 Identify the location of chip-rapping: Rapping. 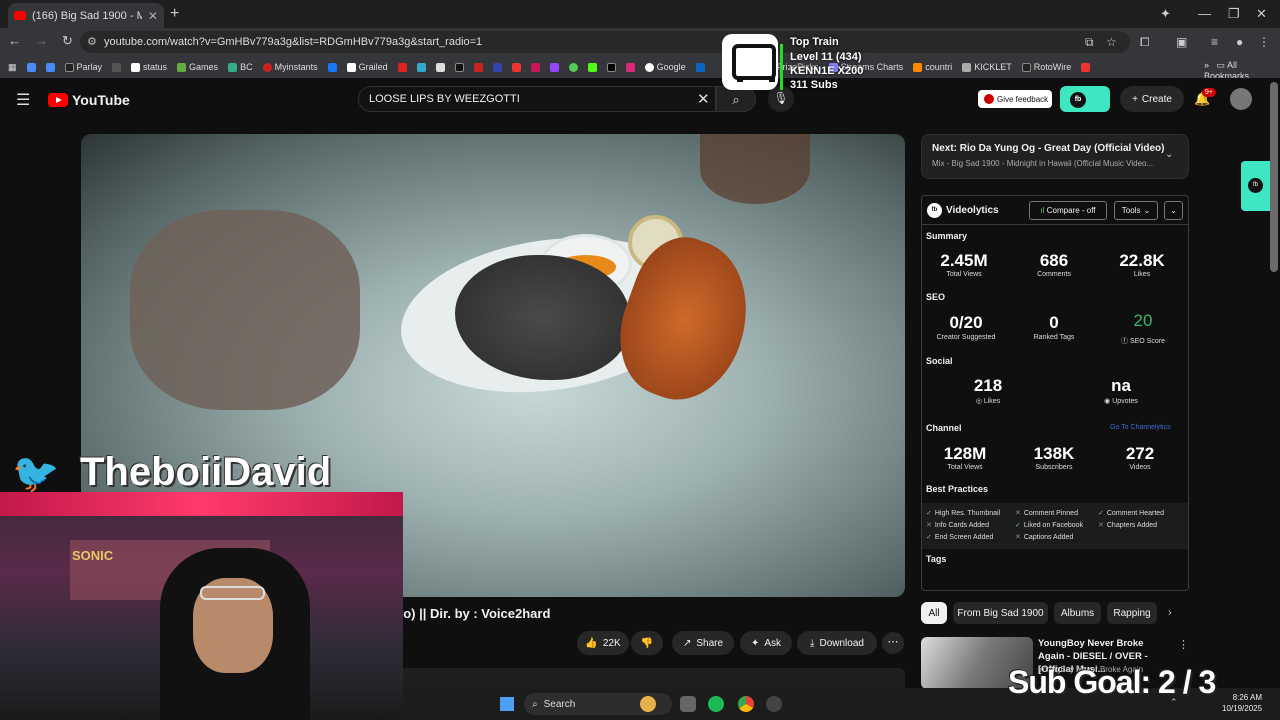
(1132, 613).